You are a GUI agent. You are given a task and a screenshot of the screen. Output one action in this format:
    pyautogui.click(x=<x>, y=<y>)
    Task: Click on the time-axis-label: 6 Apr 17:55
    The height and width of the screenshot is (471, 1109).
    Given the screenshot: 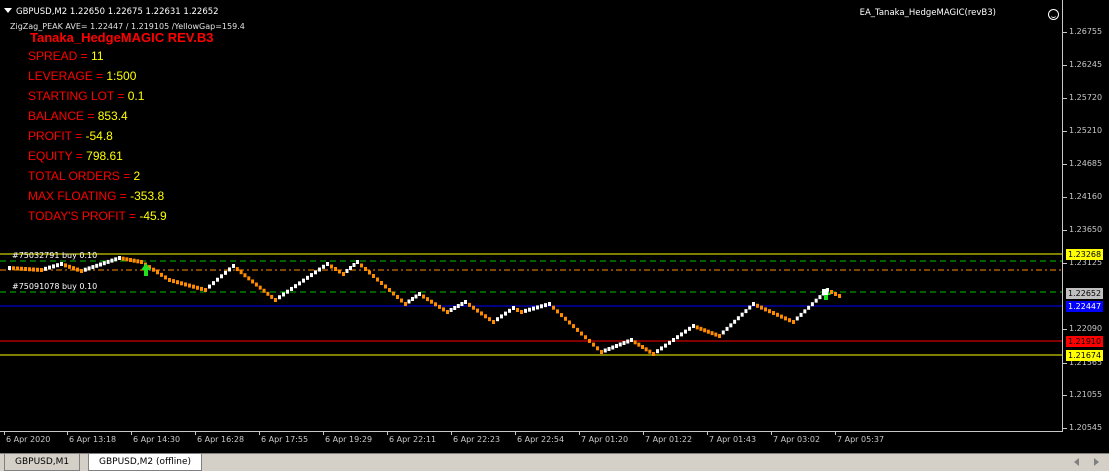 What is the action you would take?
    pyautogui.click(x=285, y=439)
    